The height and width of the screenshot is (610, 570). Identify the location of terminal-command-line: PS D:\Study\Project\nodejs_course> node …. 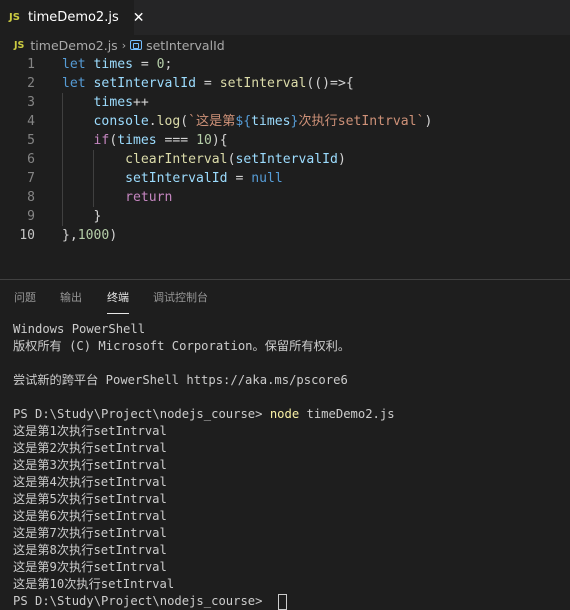
(288, 414).